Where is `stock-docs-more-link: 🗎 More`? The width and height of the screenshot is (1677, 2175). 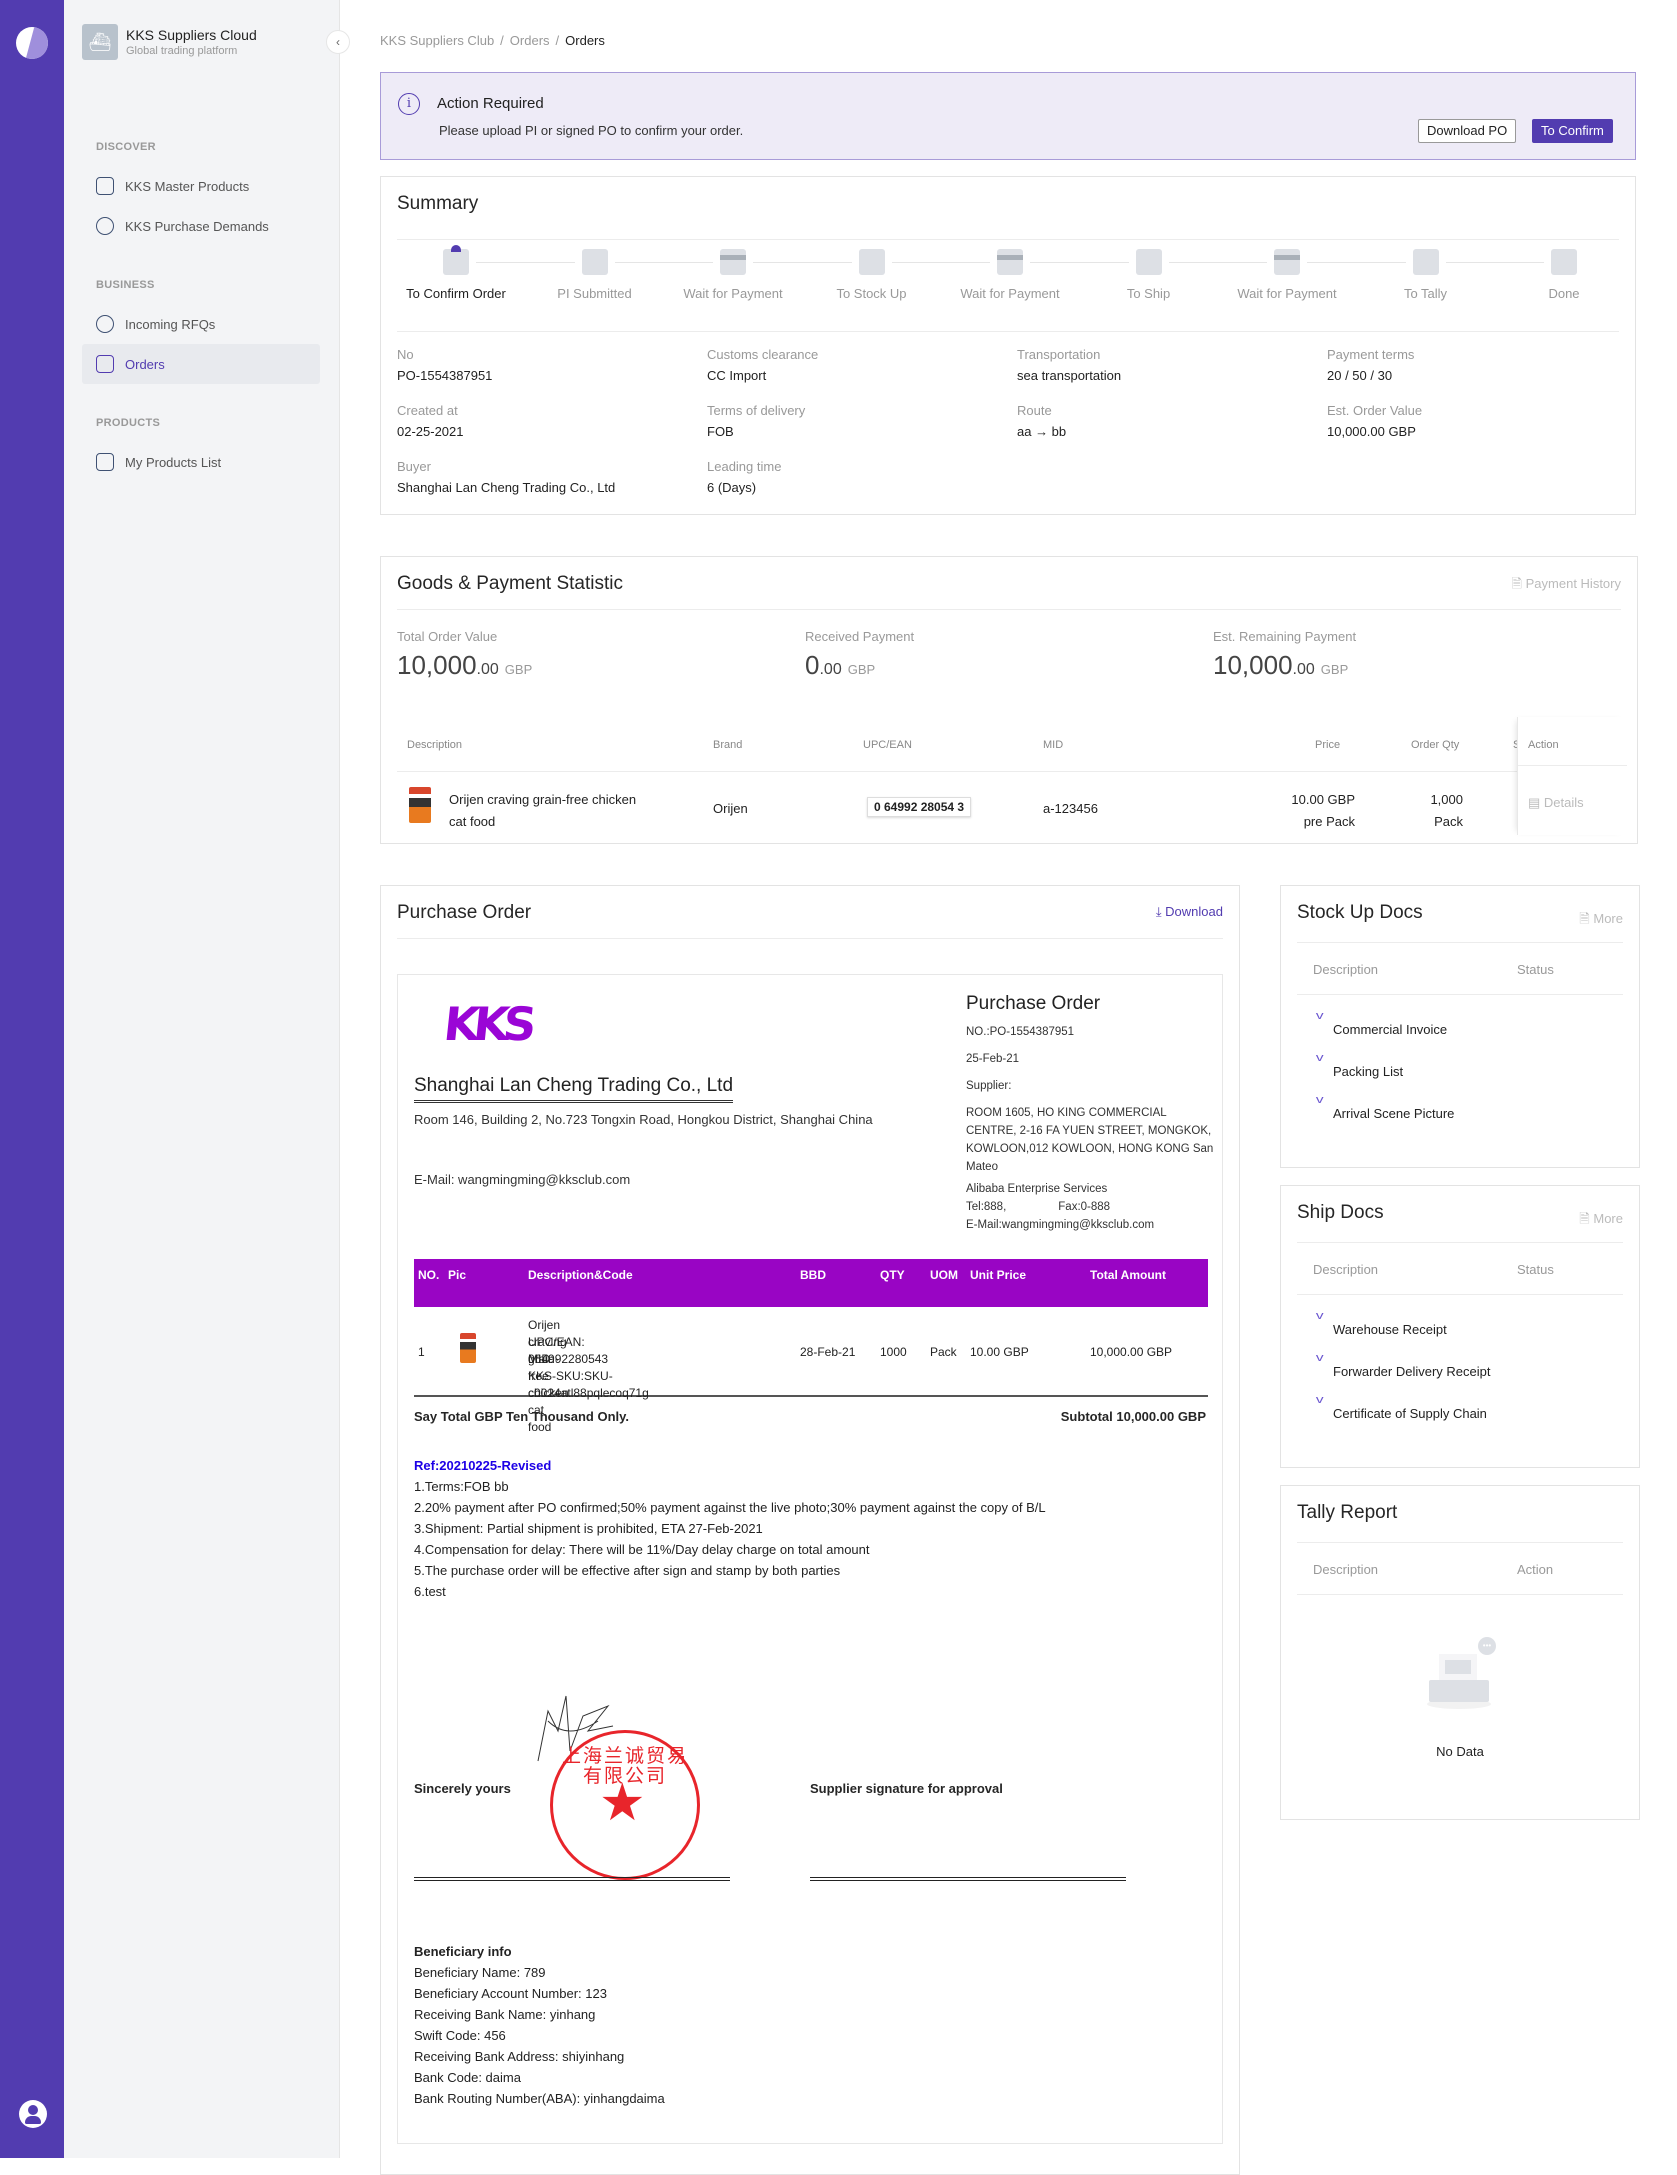 stock-docs-more-link: 🗎 More is located at coordinates (1601, 921).